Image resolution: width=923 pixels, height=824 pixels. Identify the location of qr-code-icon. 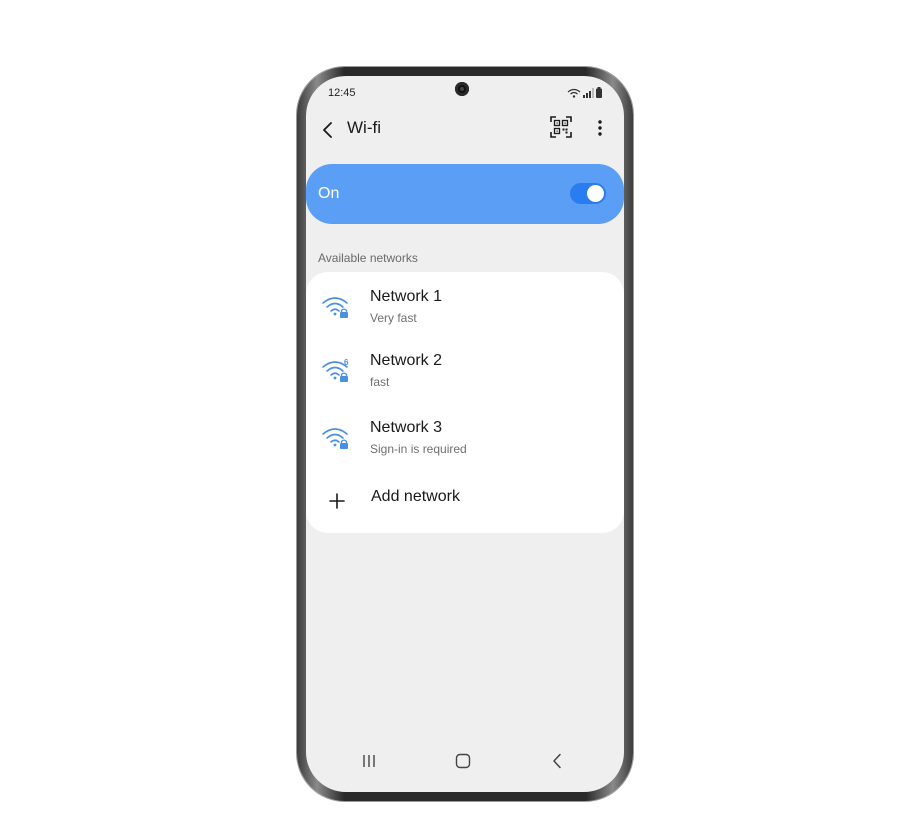
(561, 127).